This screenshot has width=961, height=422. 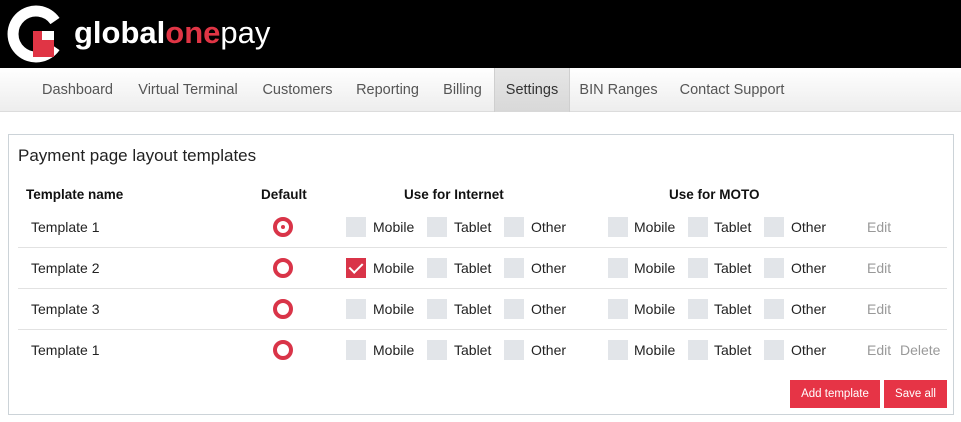 I want to click on brand-name: globalonepay, so click(x=172, y=33).